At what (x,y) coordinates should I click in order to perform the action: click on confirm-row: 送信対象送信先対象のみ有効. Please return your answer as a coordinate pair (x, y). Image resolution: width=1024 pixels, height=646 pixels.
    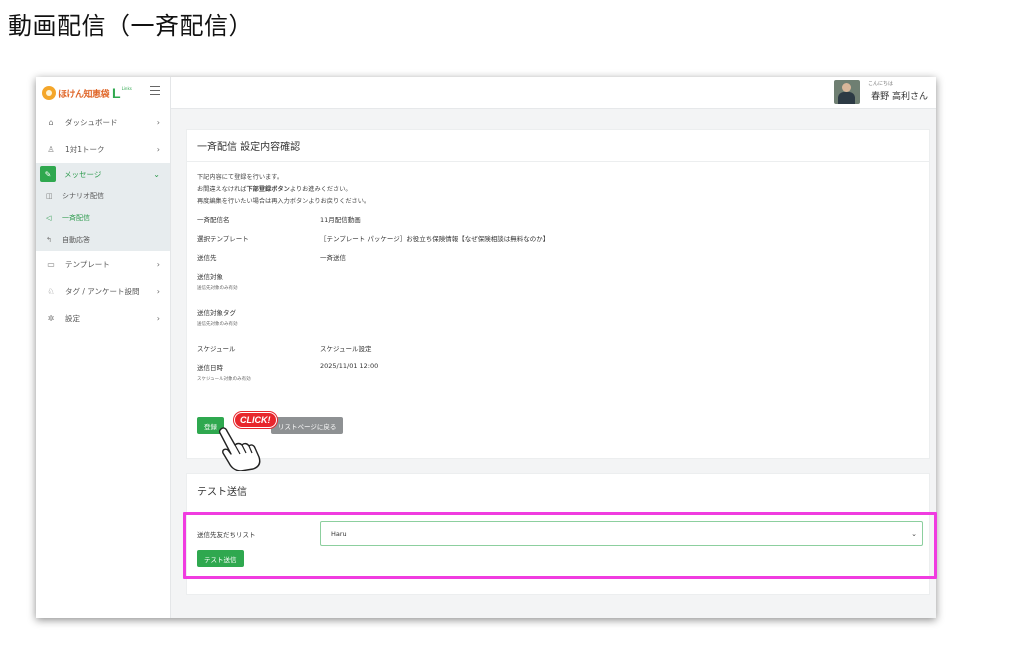
    Looking at the image, I should click on (558, 289).